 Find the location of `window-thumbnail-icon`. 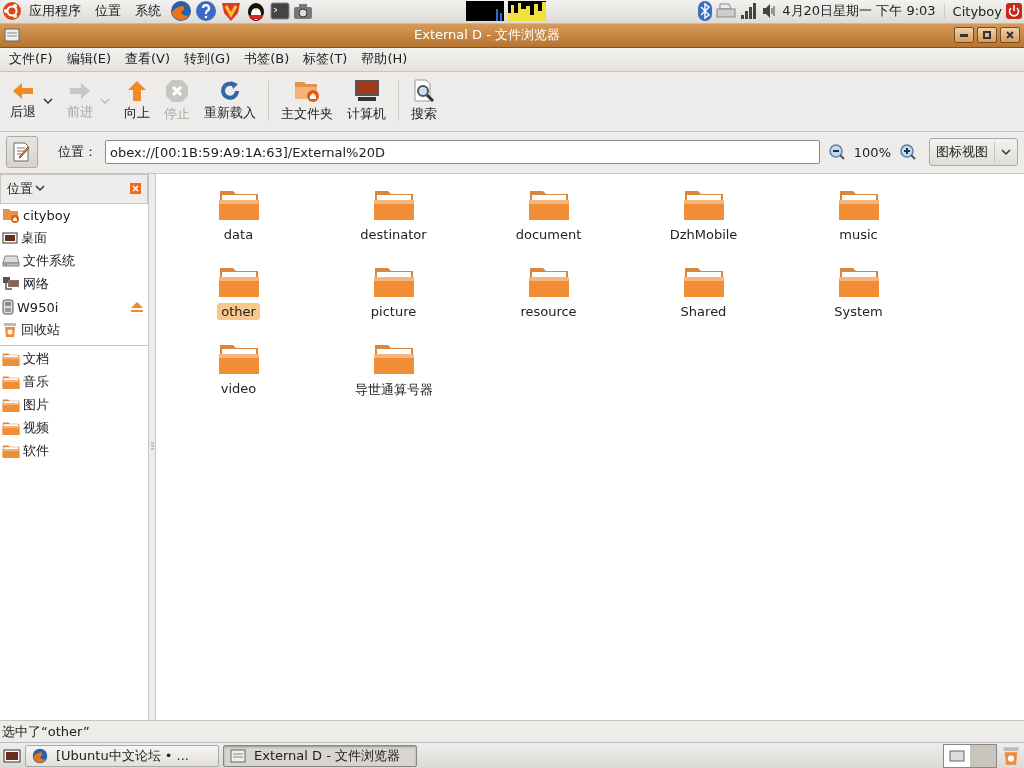

window-thumbnail-icon is located at coordinates (957, 755).